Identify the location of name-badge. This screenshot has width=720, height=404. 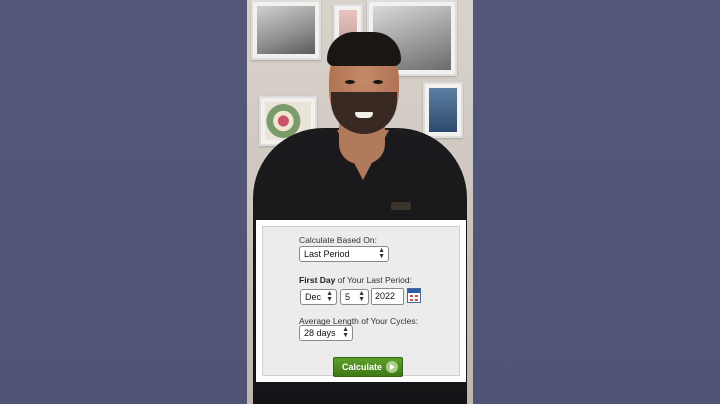
(401, 206).